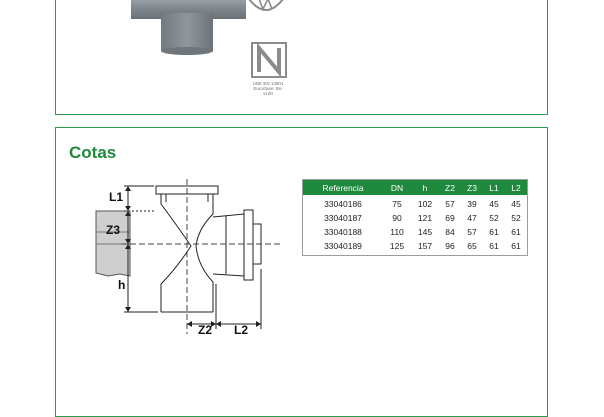 The image size is (604, 417). Describe the element at coordinates (516, 218) in the screenshot. I see `cell-l2: 52` at that location.